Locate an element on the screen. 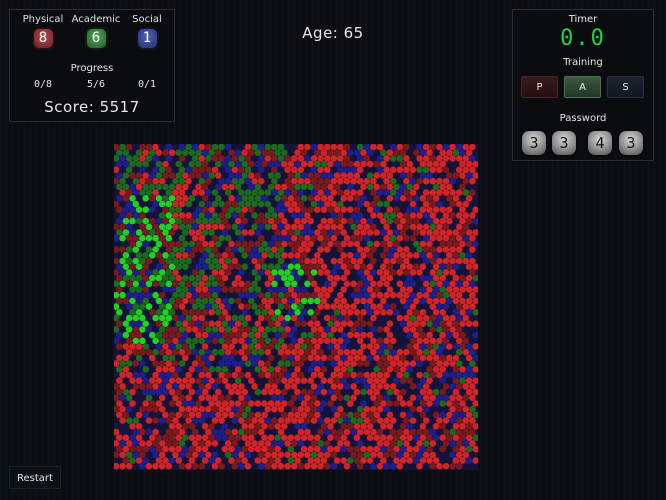  password-digit-2: 3 is located at coordinates (564, 143).